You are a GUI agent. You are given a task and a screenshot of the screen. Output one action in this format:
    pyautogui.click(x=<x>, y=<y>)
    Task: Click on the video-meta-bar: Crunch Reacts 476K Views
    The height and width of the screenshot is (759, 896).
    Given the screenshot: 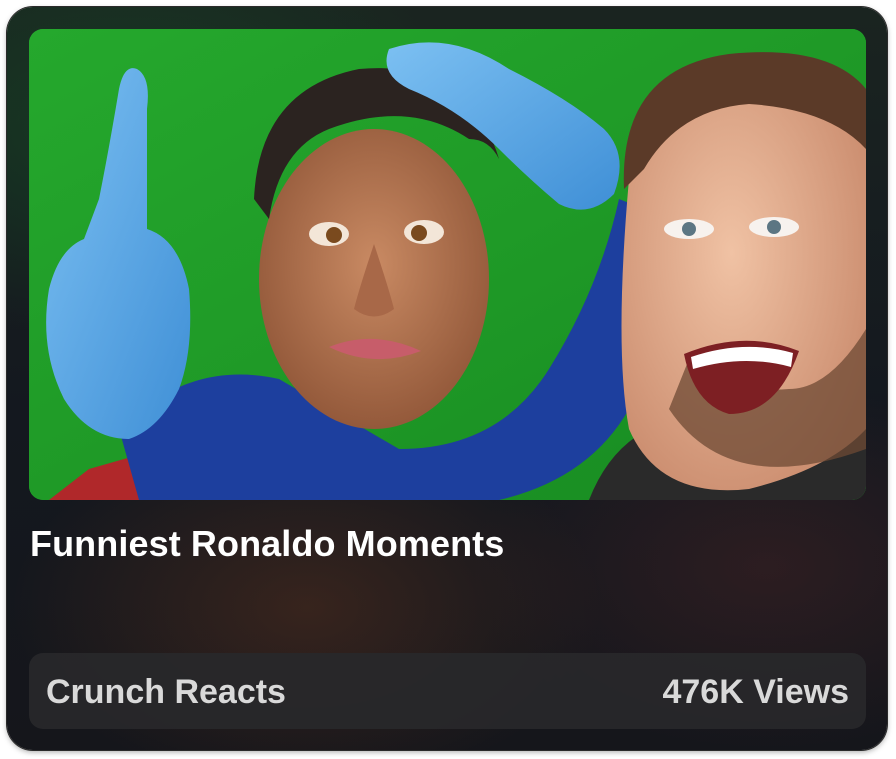 What is the action you would take?
    pyautogui.click(x=447, y=691)
    